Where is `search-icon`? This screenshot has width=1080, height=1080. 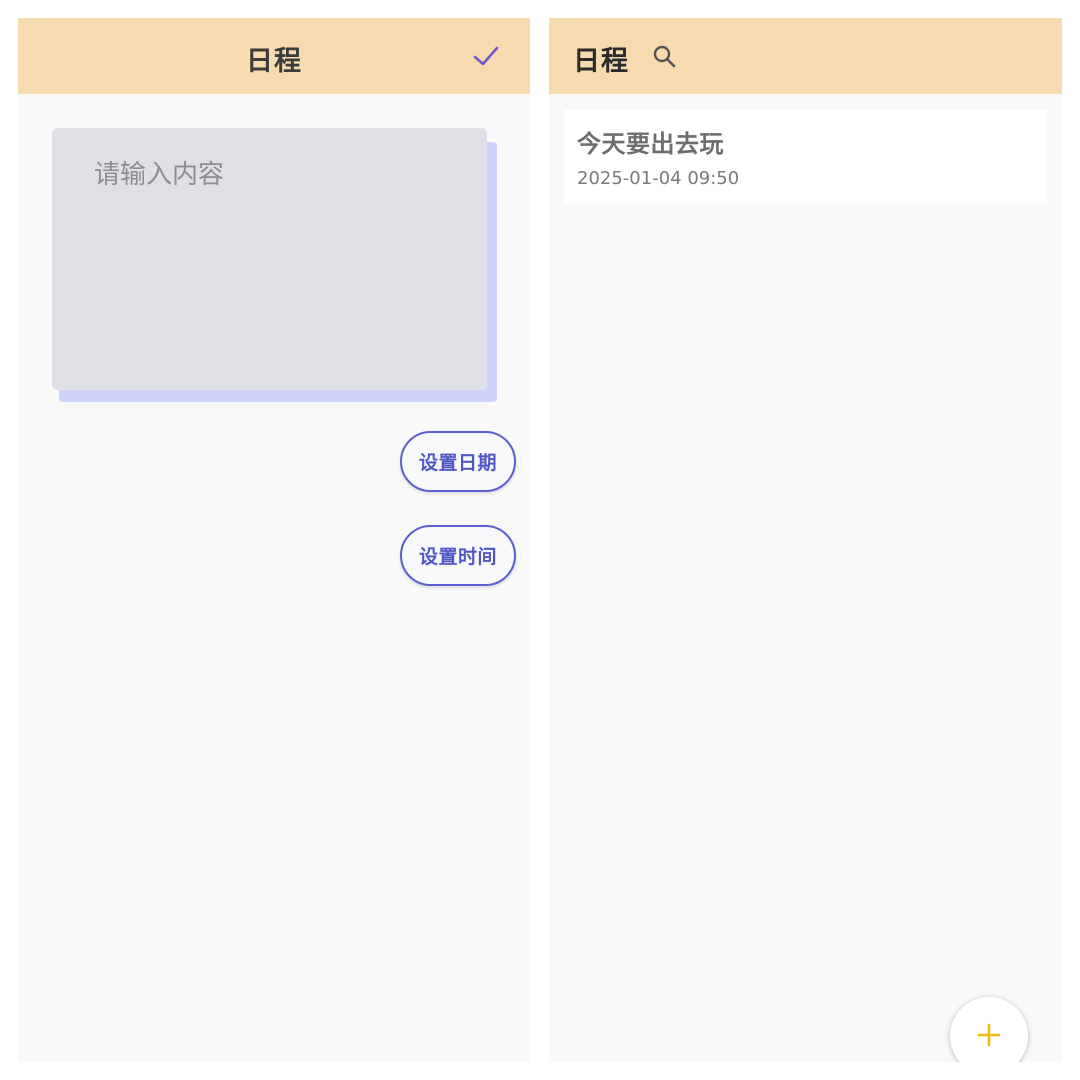
search-icon is located at coordinates (664, 56).